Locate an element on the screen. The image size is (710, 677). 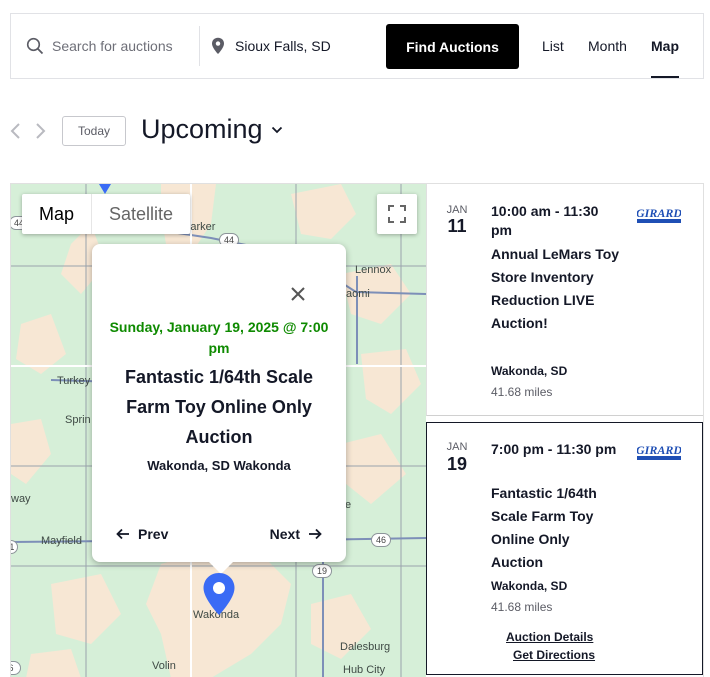
event-time: 10:00 am - 11:30 pm is located at coordinates (545, 220).